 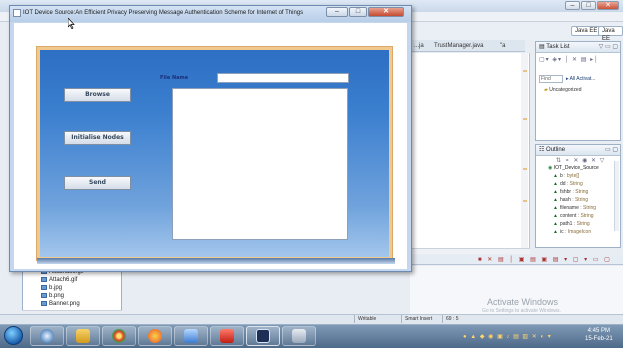 I want to click on status-position: 69 : 5, so click(x=452, y=319).